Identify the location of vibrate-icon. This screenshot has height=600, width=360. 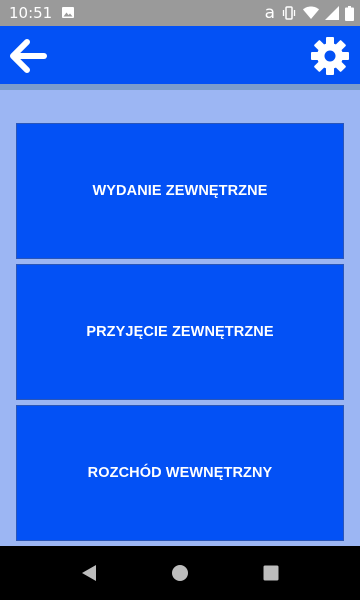
(289, 13).